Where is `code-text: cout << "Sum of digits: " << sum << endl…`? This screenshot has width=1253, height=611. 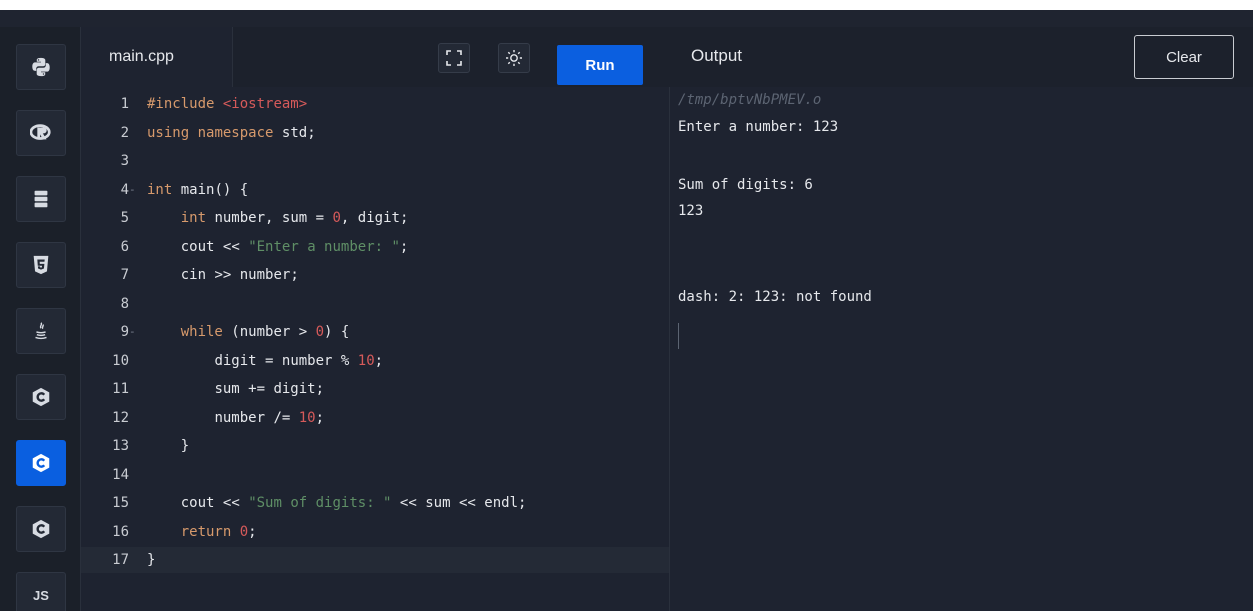
code-text: cout << "Sum of digits: " << sum << endl… is located at coordinates (353, 503).